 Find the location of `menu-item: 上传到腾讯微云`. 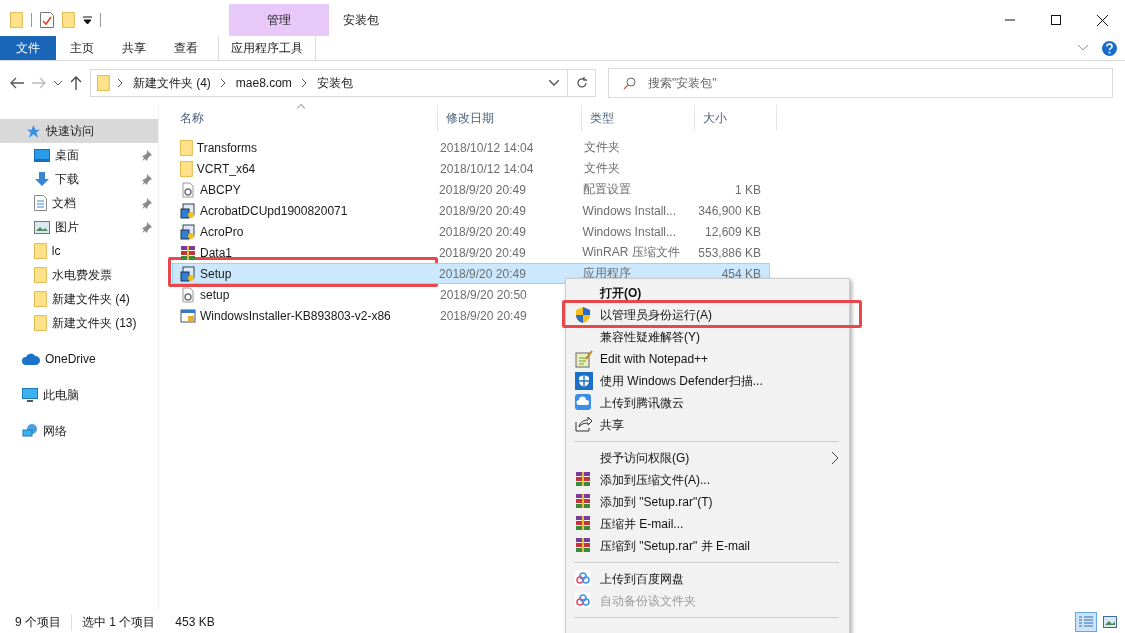

menu-item: 上传到腾讯微云 is located at coordinates (707, 403).